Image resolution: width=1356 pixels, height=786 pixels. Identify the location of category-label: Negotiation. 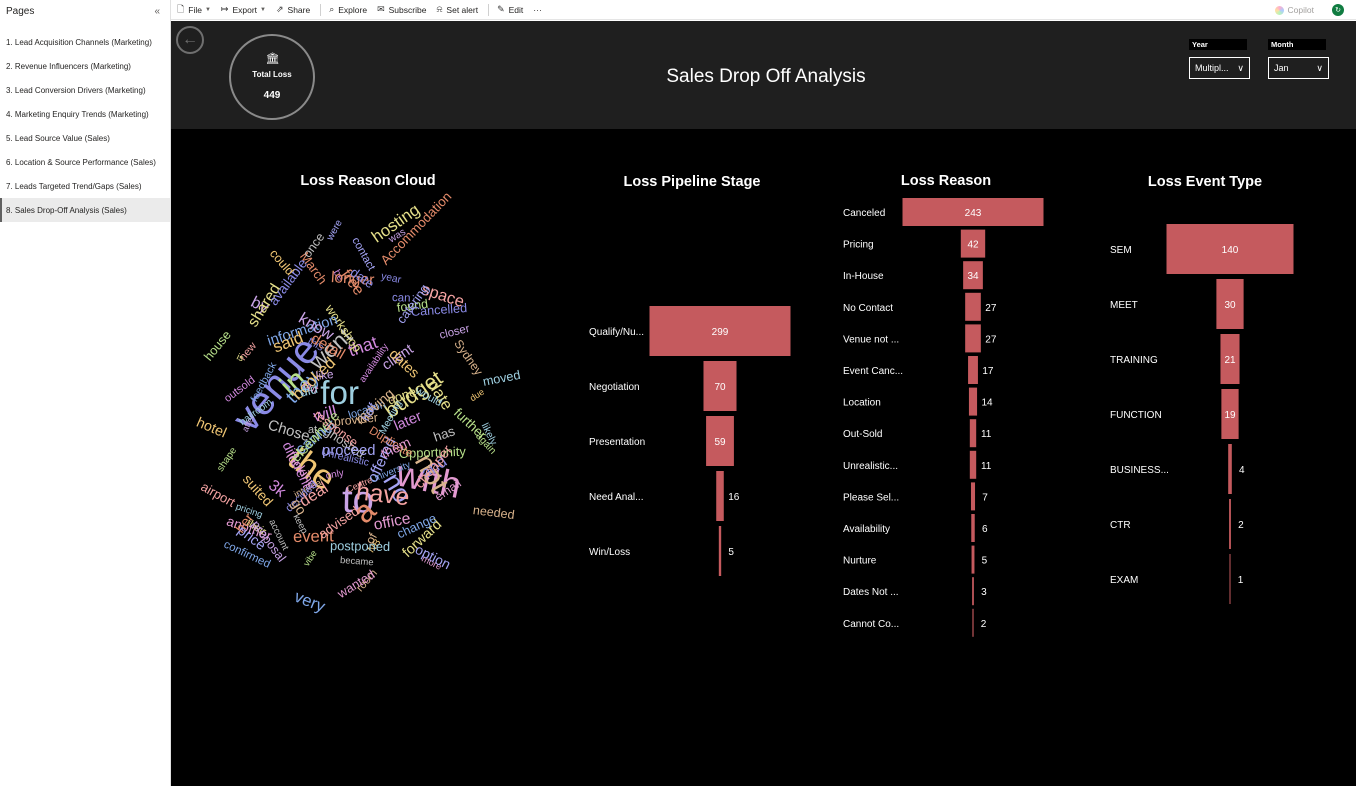
(614, 387).